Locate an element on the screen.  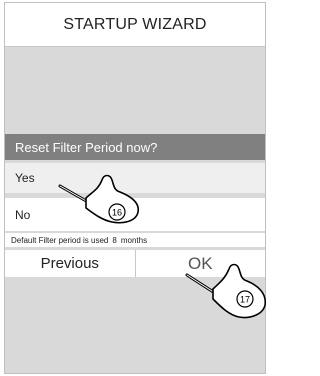
page-title: STARTUP WIZARD is located at coordinates (135, 25).